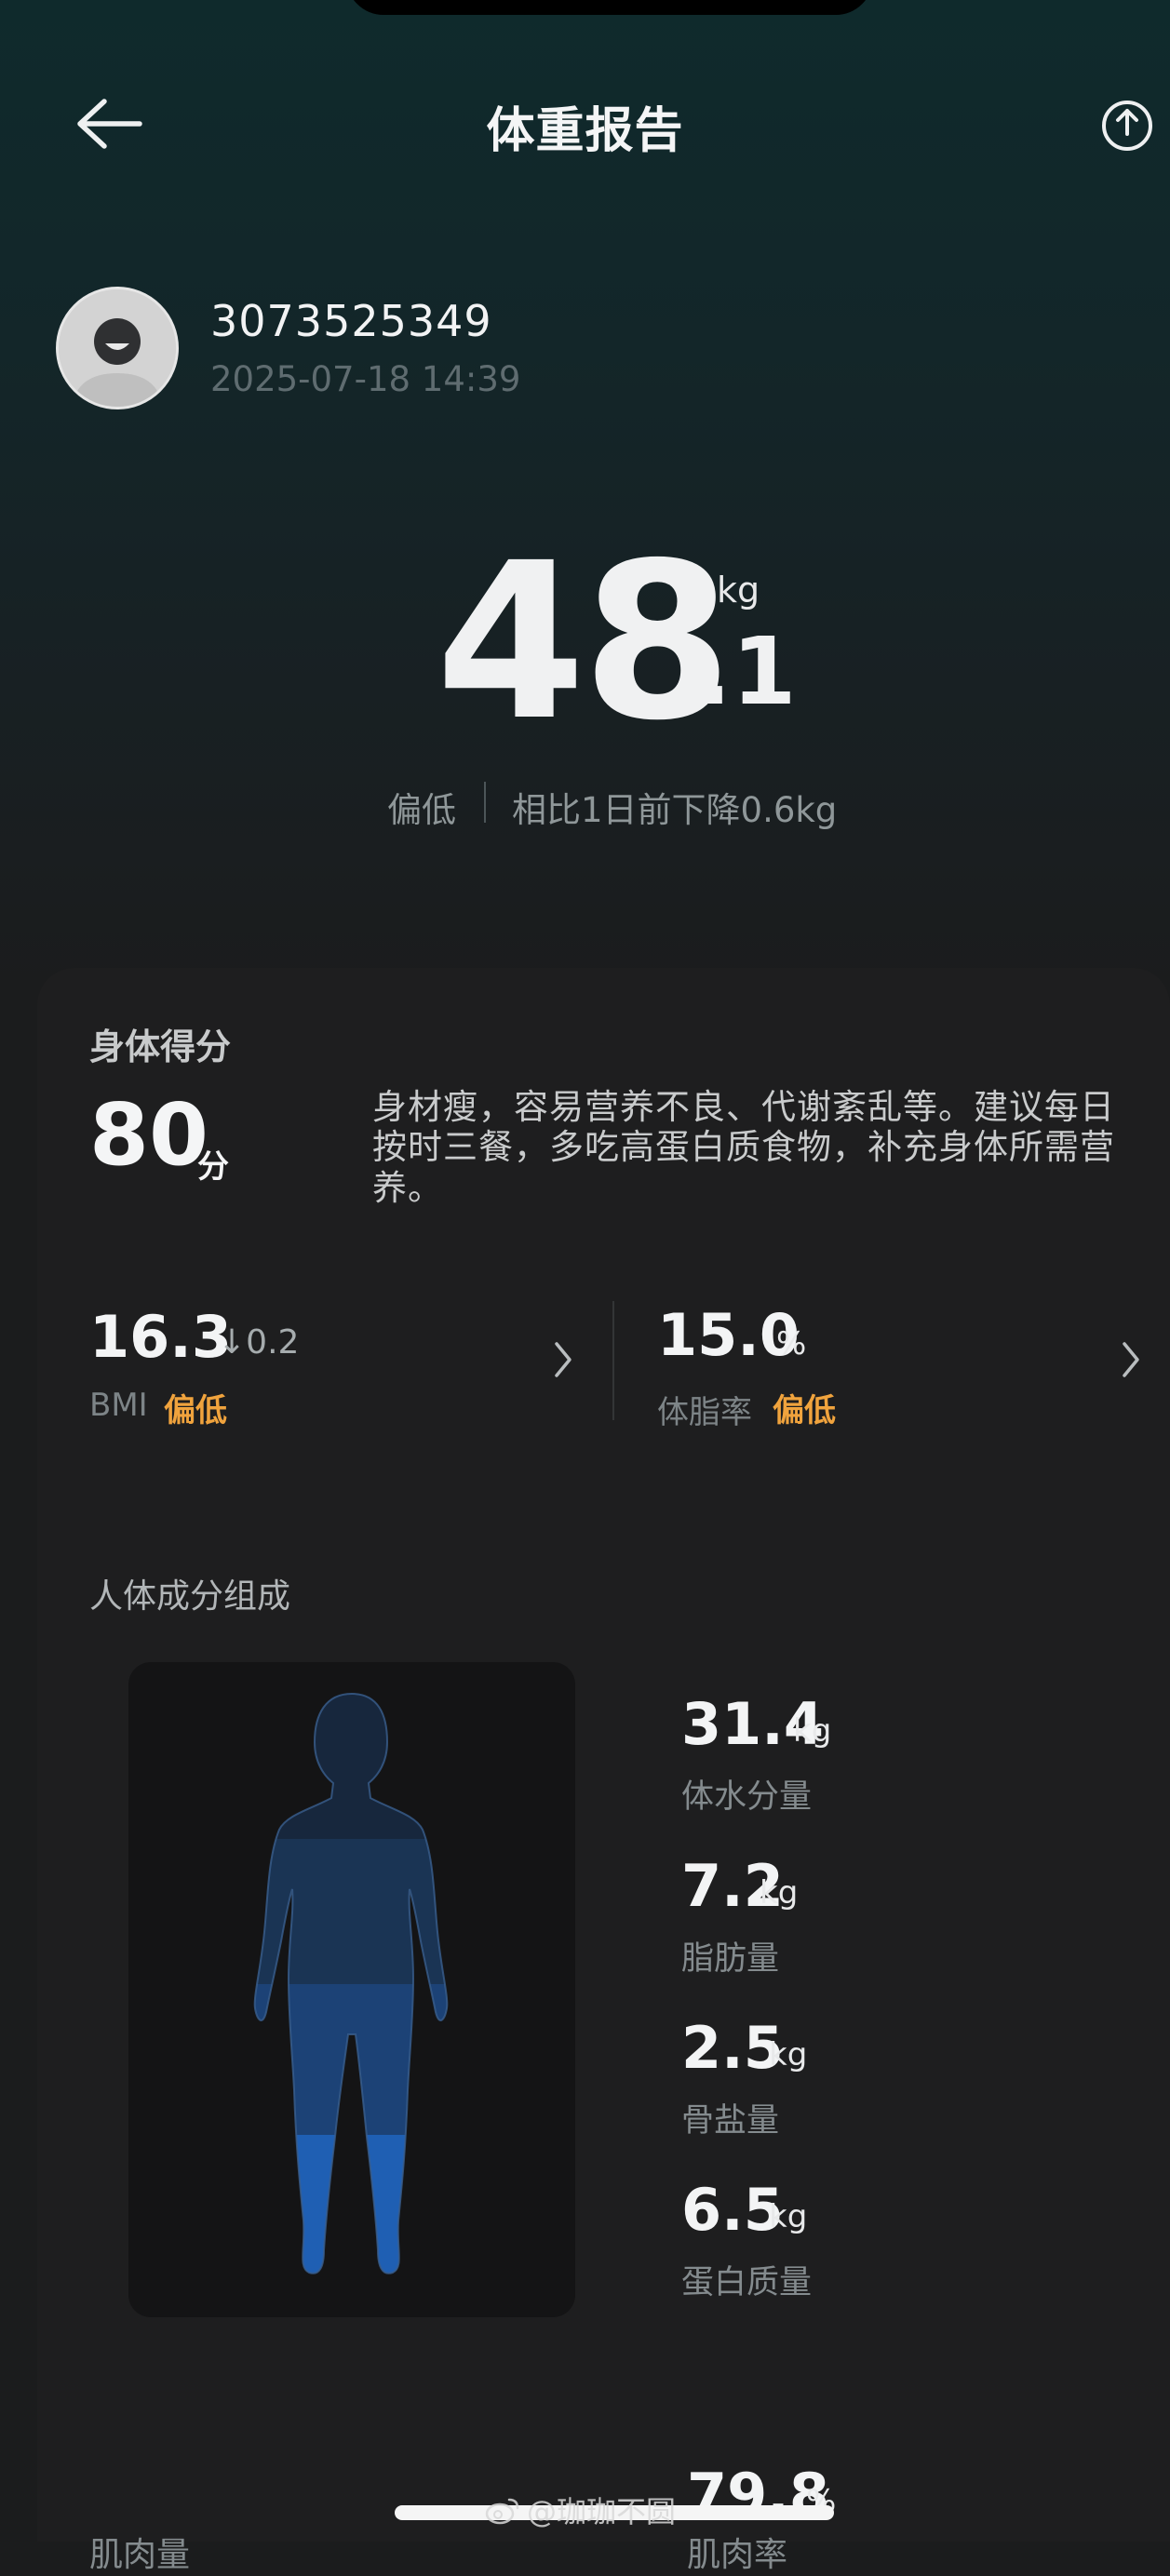 Image resolution: width=1170 pixels, height=2576 pixels. Describe the element at coordinates (788, 2054) in the screenshot. I see `bone-unit: kg` at that location.